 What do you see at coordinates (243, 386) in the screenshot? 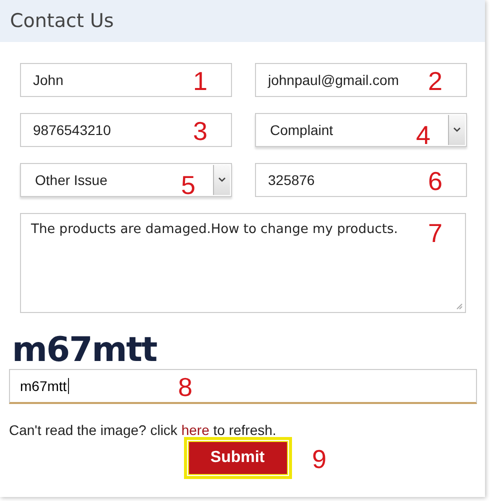
I see `captcha-input-field: m67mtt 8` at bounding box center [243, 386].